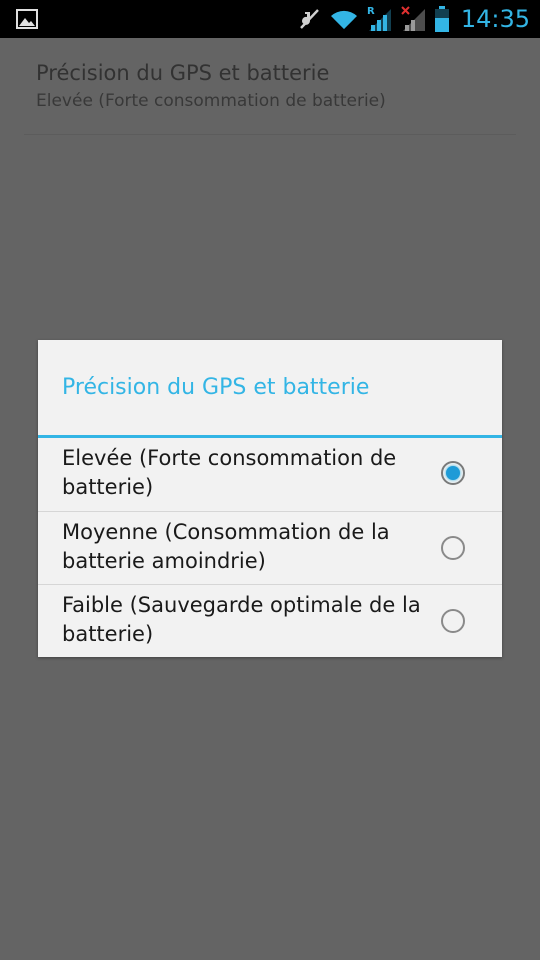  I want to click on option-label: Elevée (Forte consommation de batterie), so click(229, 472).